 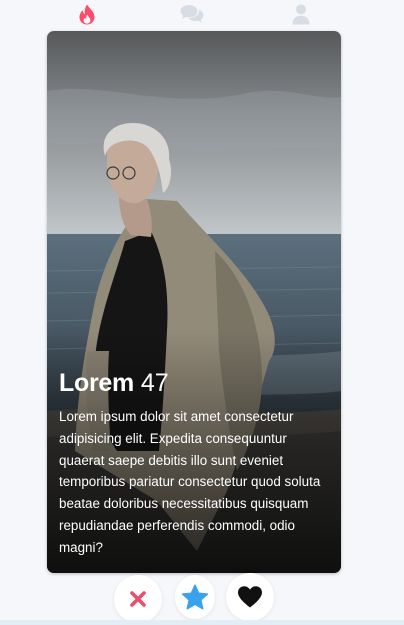 I want to click on super-like-button, so click(x=195, y=597).